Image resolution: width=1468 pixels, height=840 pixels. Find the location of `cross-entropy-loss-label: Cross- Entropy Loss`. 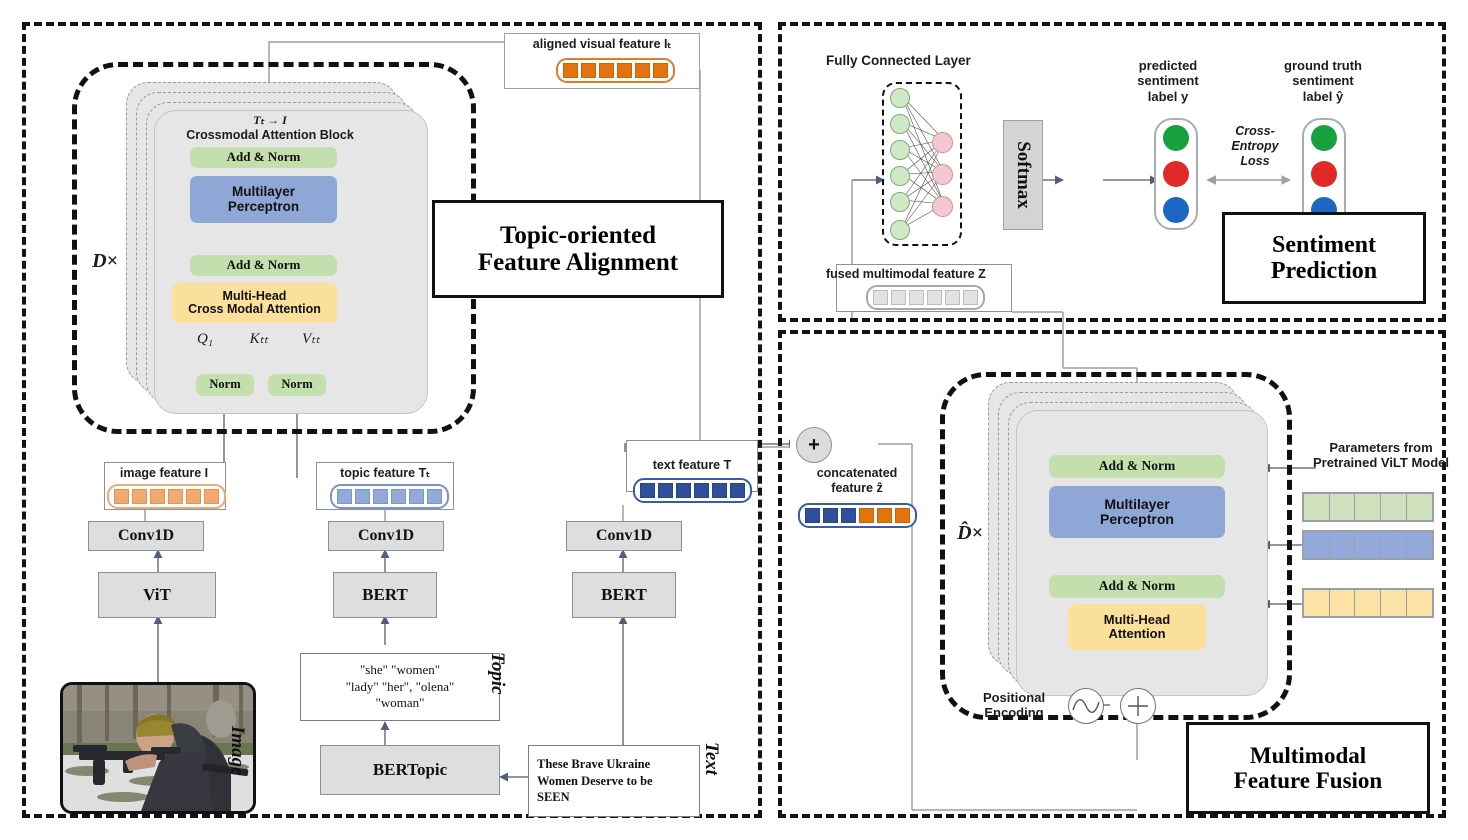

cross-entropy-loss-label: Cross- Entropy Loss is located at coordinates (1255, 146).